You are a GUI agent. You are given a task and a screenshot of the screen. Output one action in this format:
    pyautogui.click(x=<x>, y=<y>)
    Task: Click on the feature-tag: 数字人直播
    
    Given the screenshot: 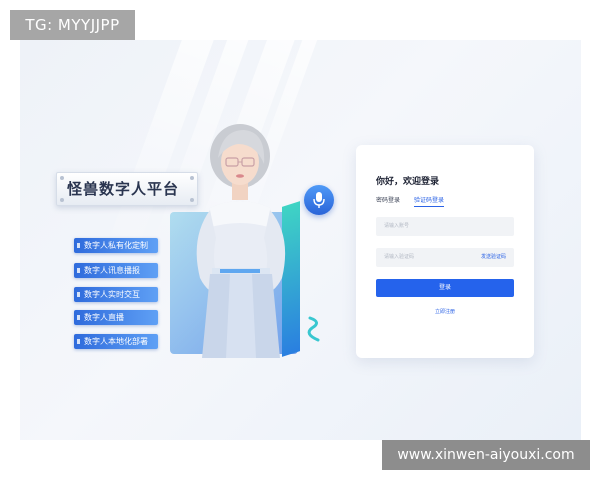 What is the action you would take?
    pyautogui.click(x=116, y=317)
    